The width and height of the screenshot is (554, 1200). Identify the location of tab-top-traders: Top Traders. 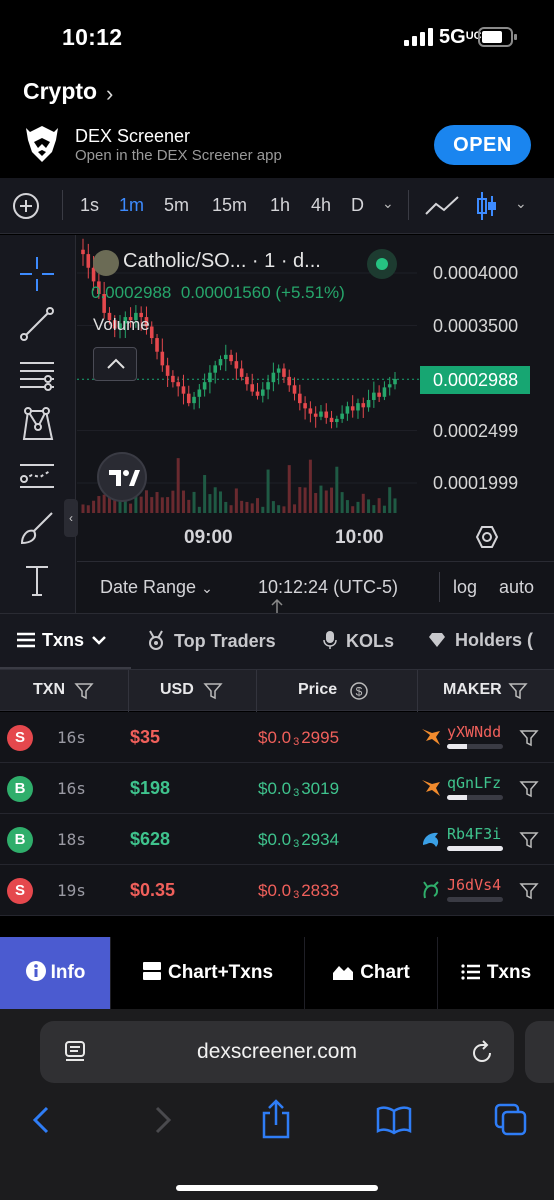
(211, 641).